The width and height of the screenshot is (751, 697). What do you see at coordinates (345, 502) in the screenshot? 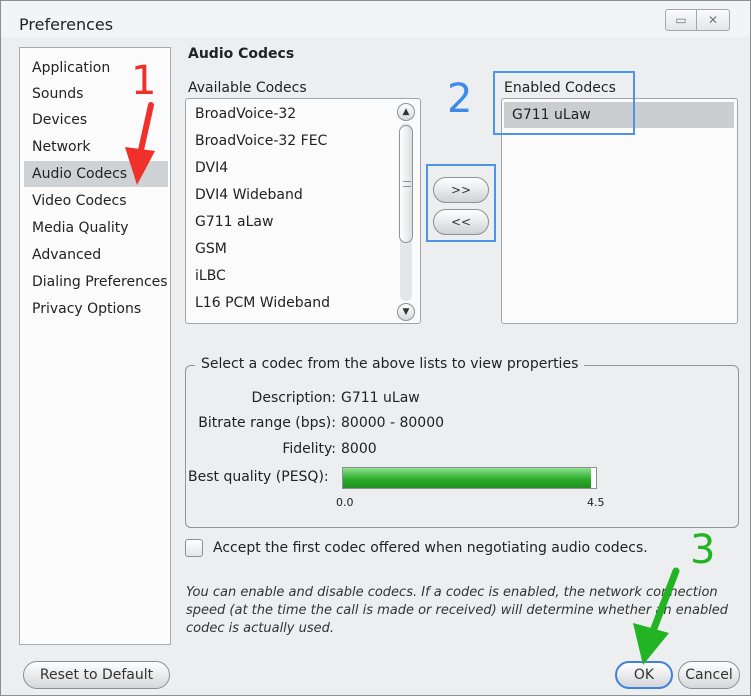
I see `quality-min-label: 0.0` at bounding box center [345, 502].